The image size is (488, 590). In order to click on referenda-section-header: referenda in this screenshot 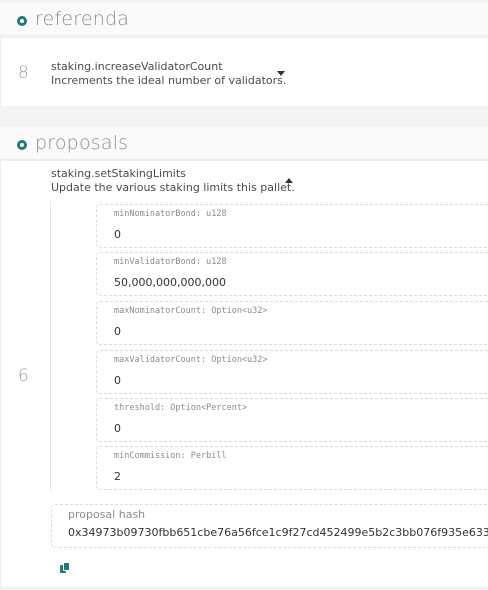, I will do `click(244, 19)`.